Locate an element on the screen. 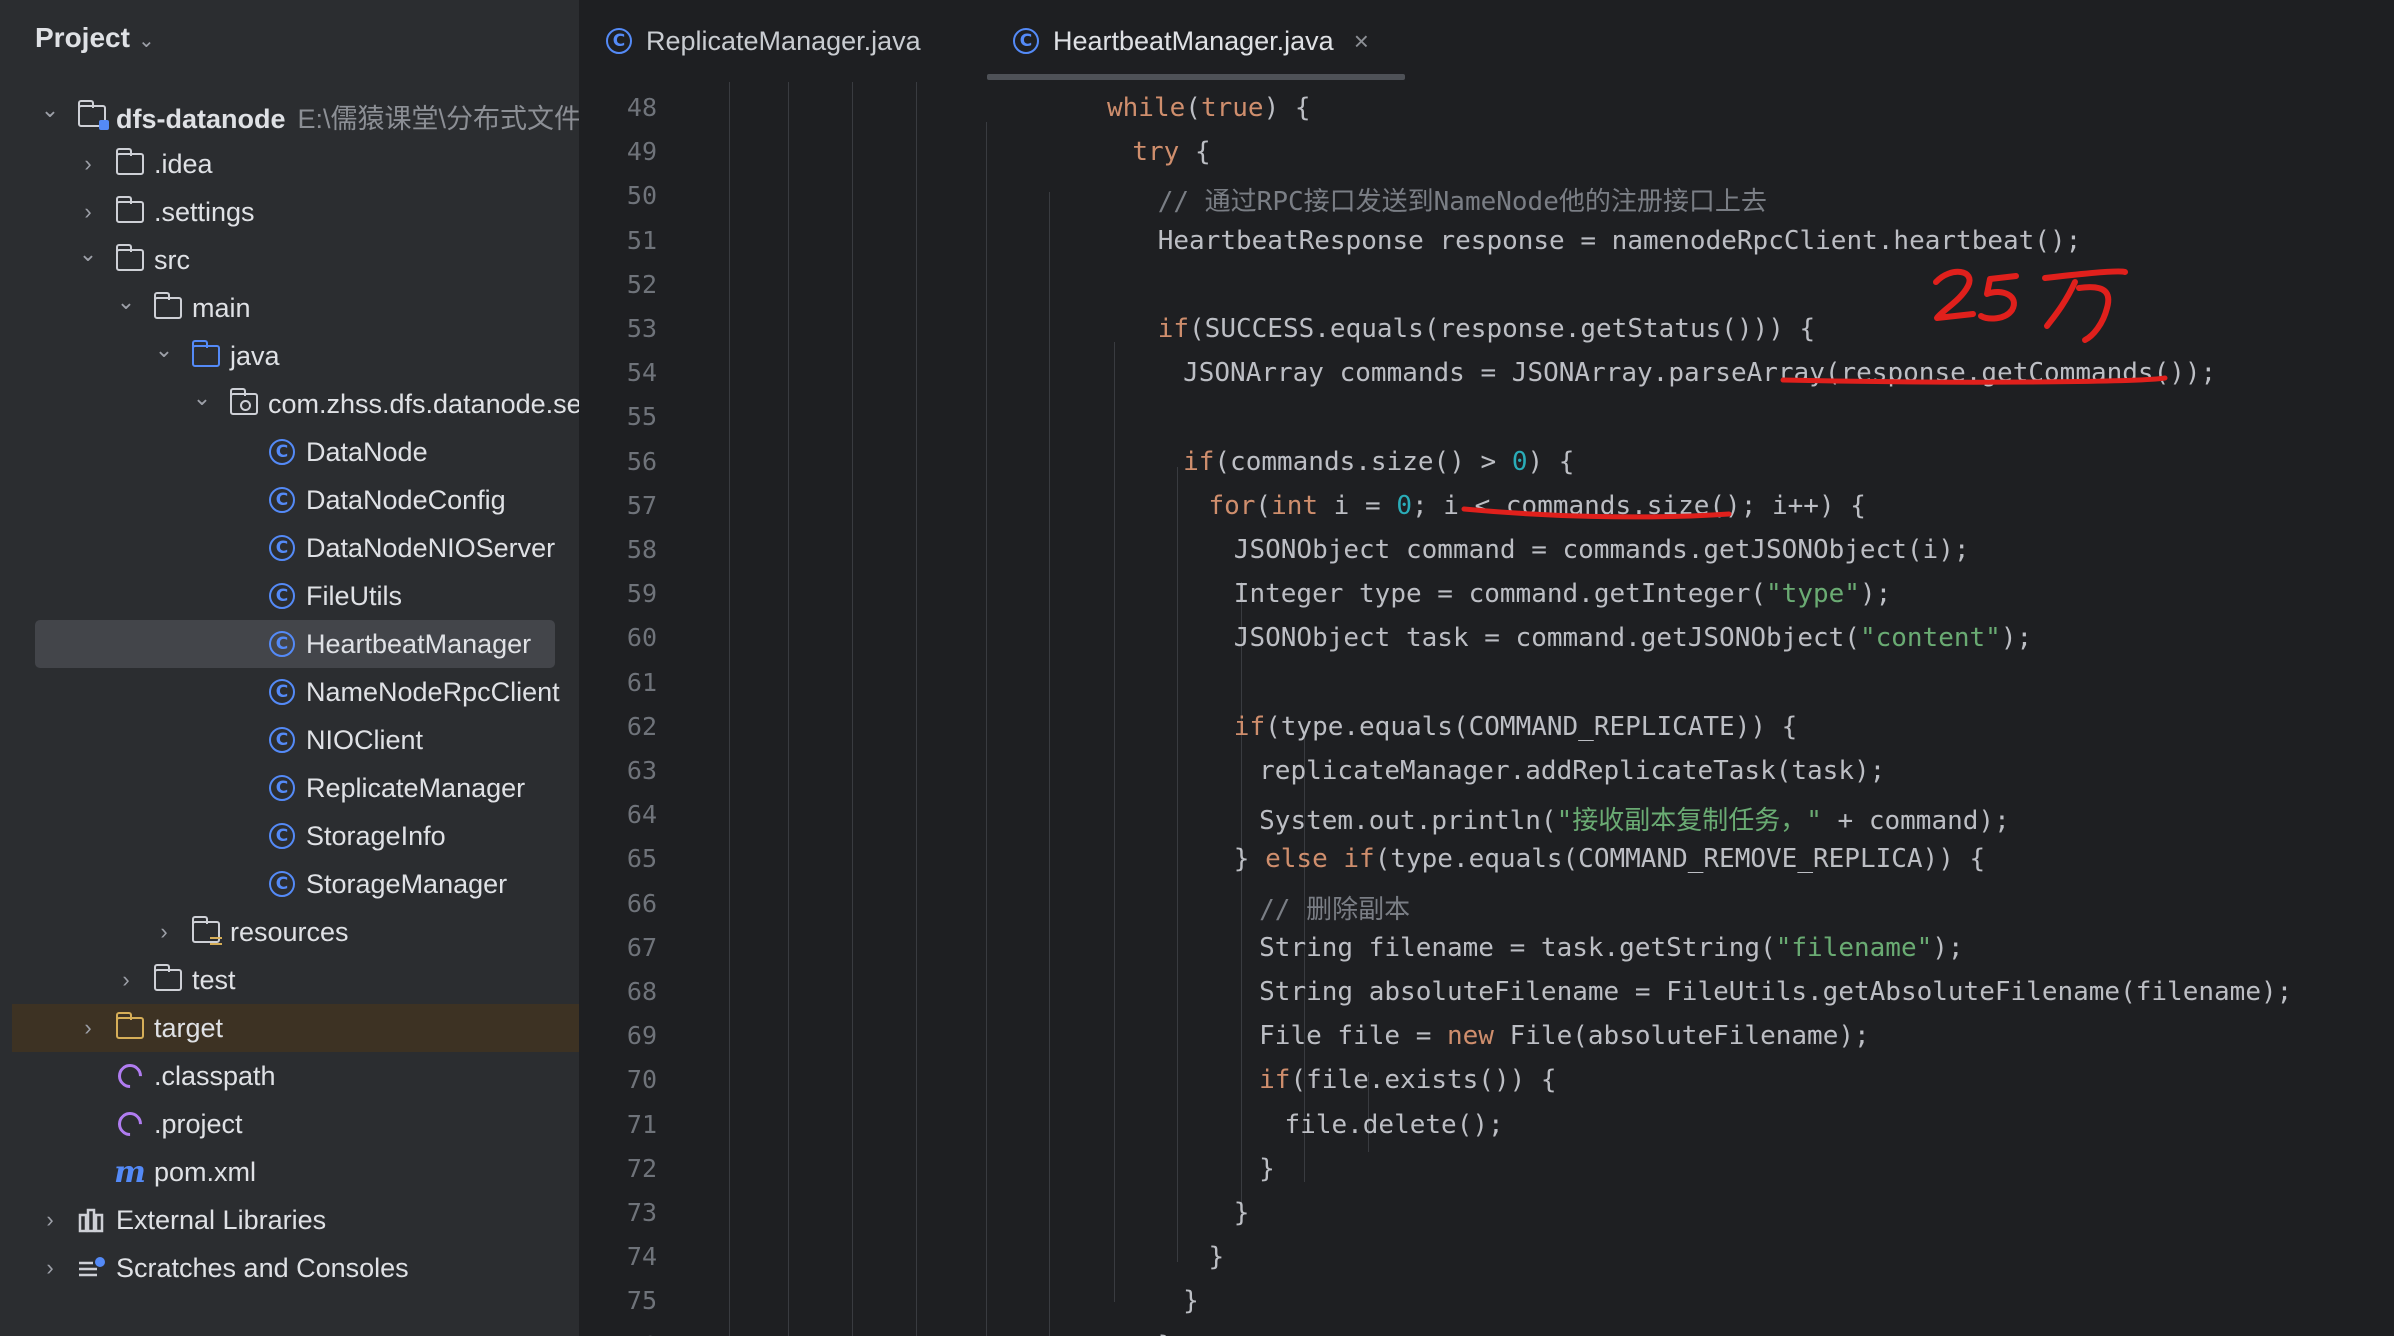  tree-item-project: .project is located at coordinates (289, 1124).